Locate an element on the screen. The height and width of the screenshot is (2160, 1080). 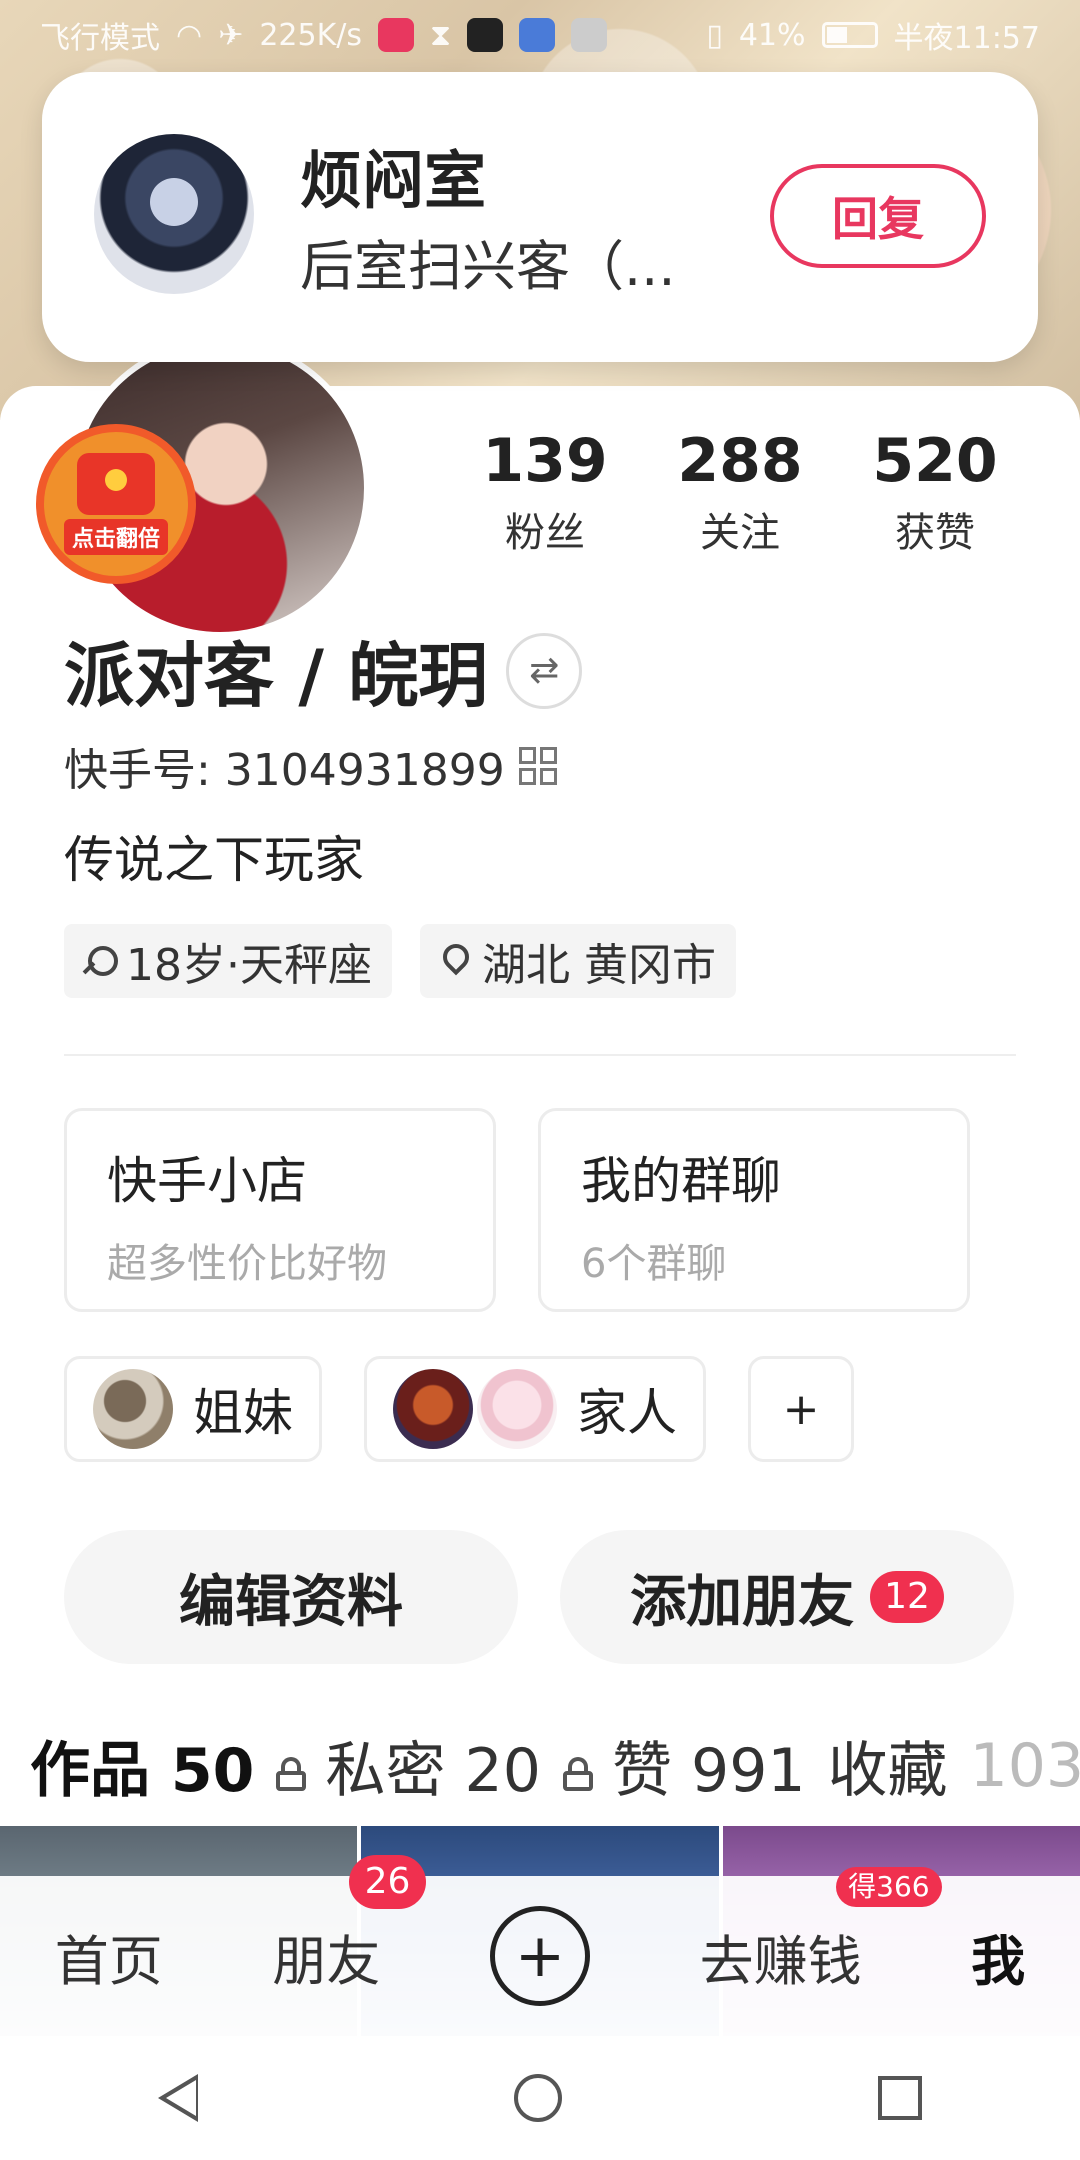
location-pin-icon is located at coordinates (455, 961).